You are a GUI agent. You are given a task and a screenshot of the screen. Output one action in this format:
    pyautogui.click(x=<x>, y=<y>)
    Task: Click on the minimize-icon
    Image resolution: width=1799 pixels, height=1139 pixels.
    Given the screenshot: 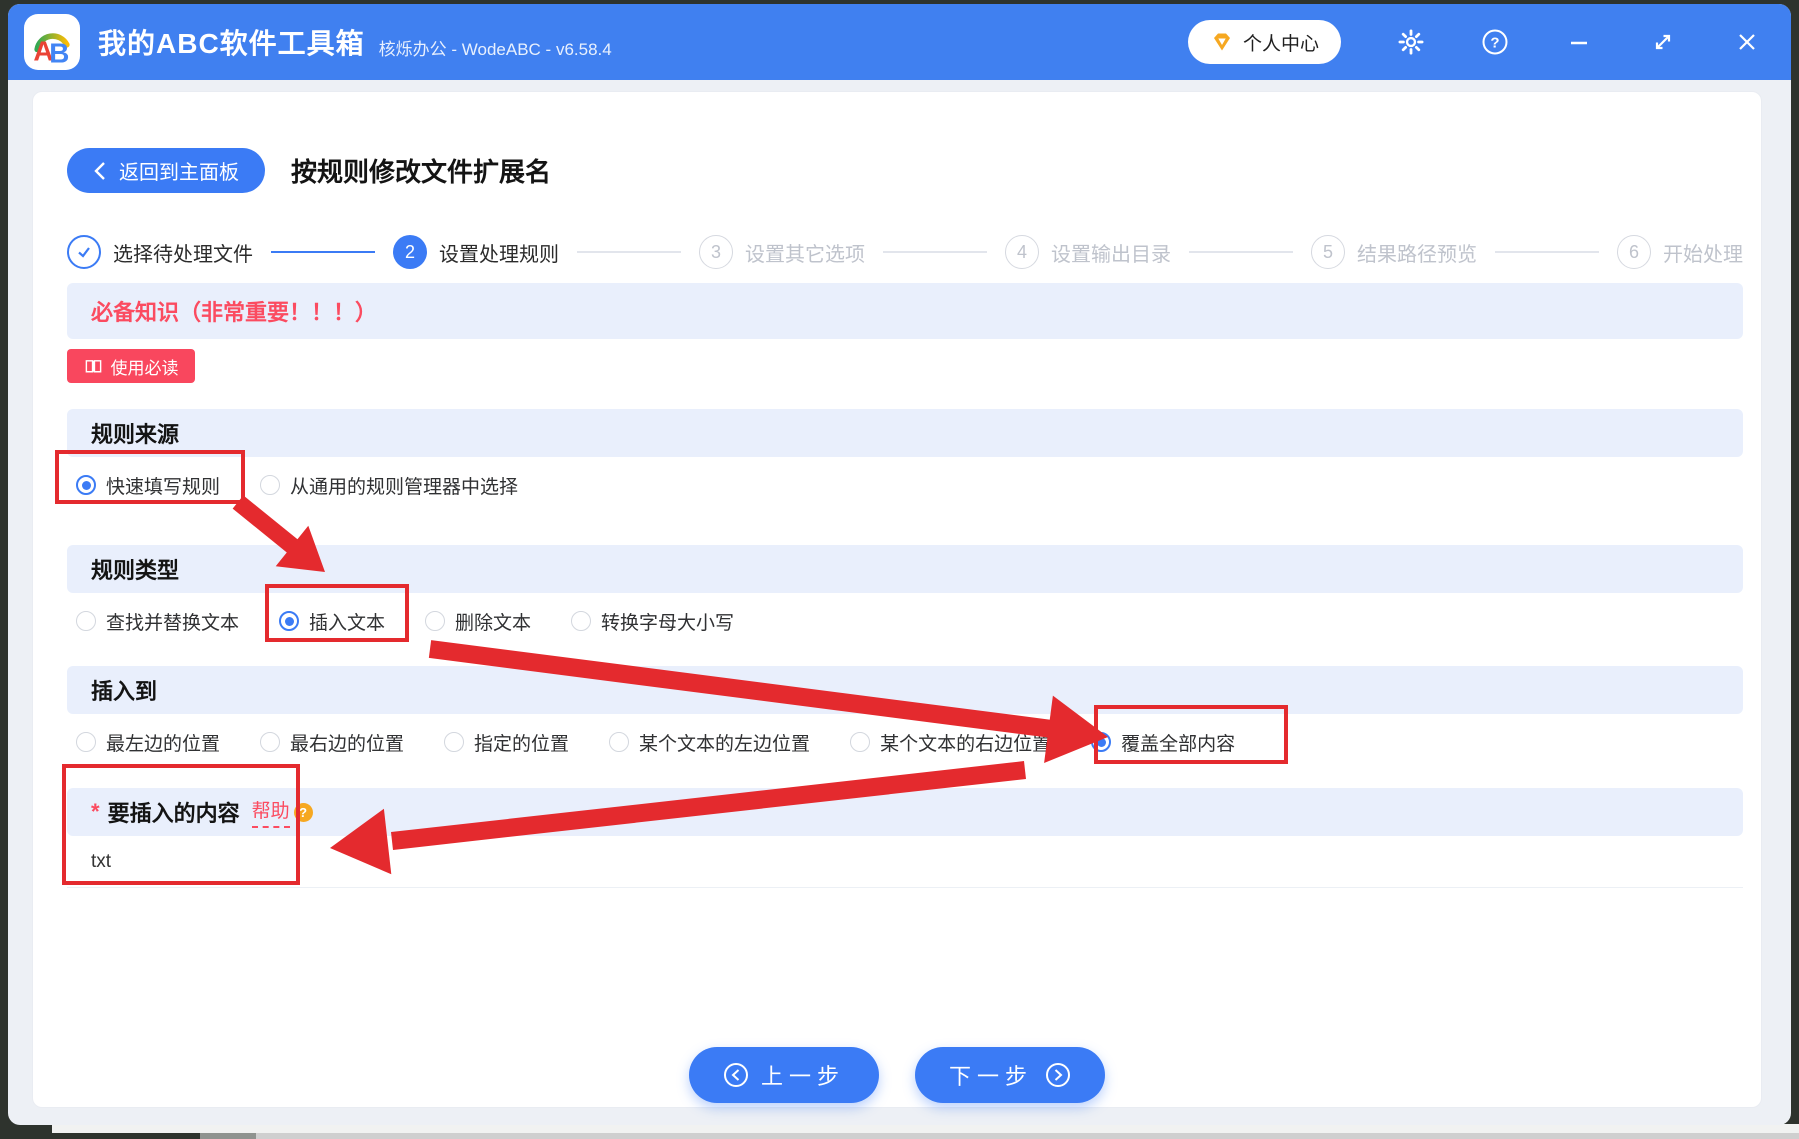 What is the action you would take?
    pyautogui.click(x=1579, y=43)
    